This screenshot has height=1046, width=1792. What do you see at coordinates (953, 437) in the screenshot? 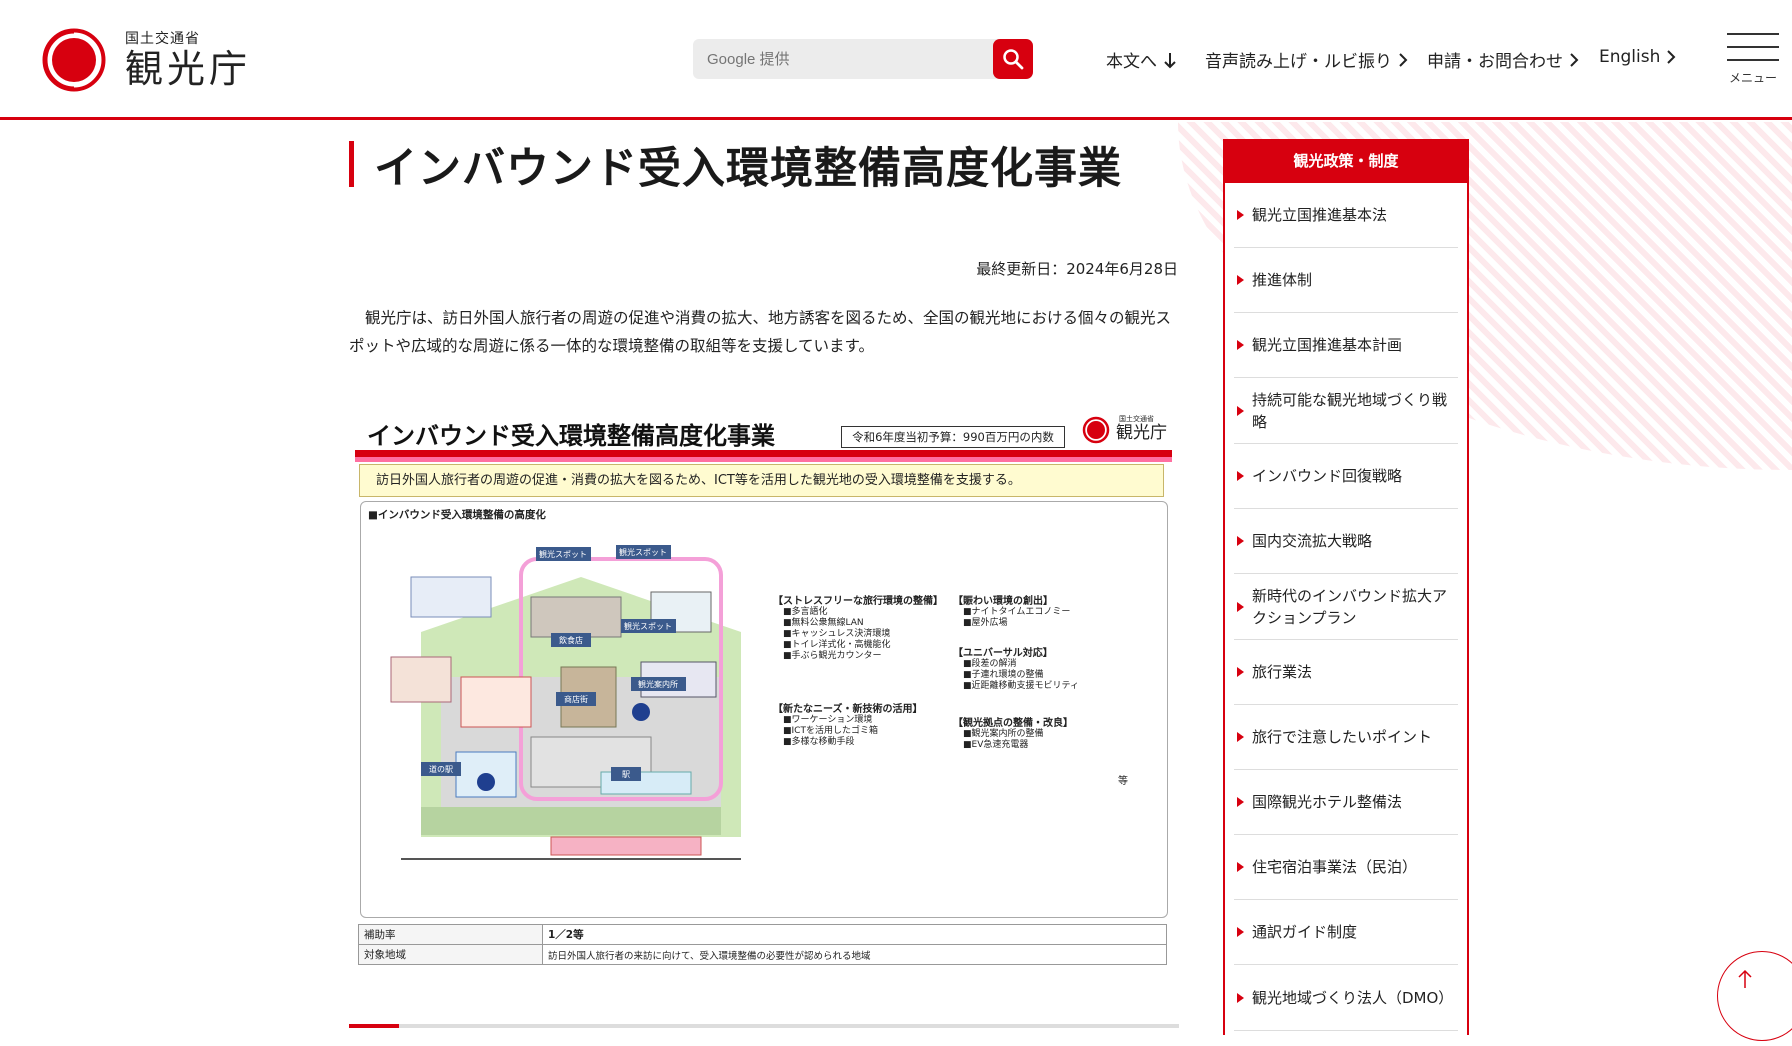
I see `figure-budget: 令和6年度当初予算：990百万円の内数` at bounding box center [953, 437].